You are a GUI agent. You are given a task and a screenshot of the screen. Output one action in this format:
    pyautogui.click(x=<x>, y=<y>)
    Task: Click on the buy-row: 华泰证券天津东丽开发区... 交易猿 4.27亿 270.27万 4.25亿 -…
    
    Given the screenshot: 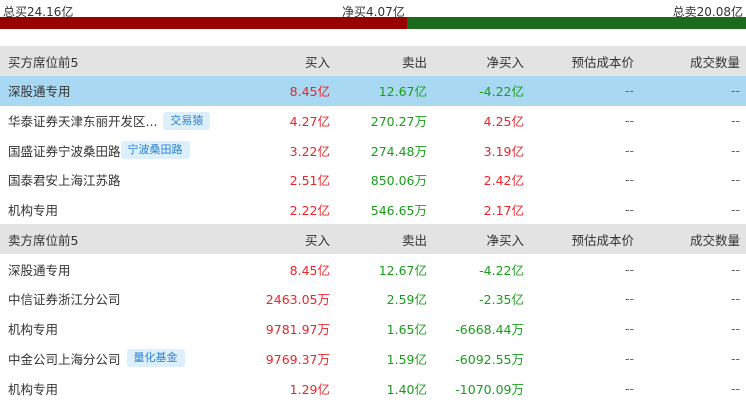 What is the action you would take?
    pyautogui.click(x=373, y=120)
    